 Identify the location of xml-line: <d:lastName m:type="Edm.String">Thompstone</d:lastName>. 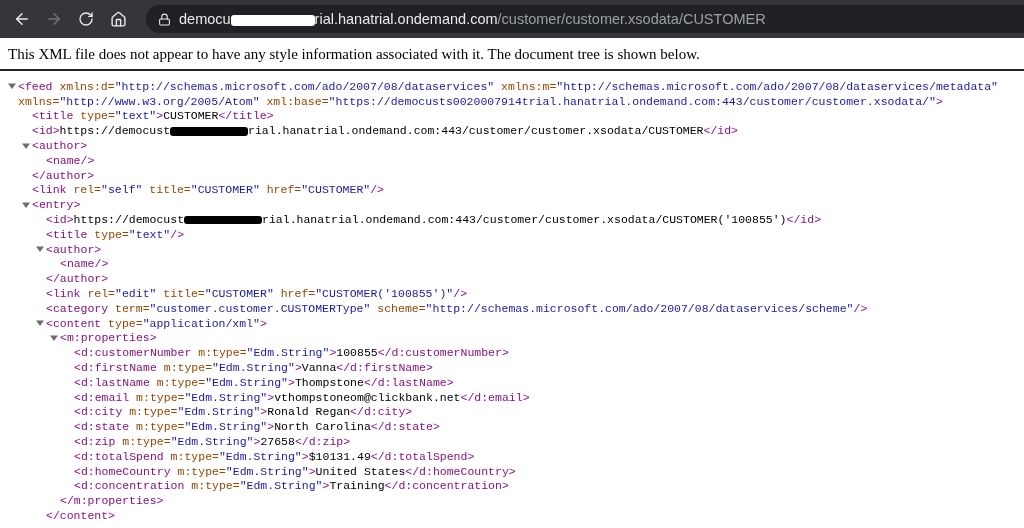
(264, 382).